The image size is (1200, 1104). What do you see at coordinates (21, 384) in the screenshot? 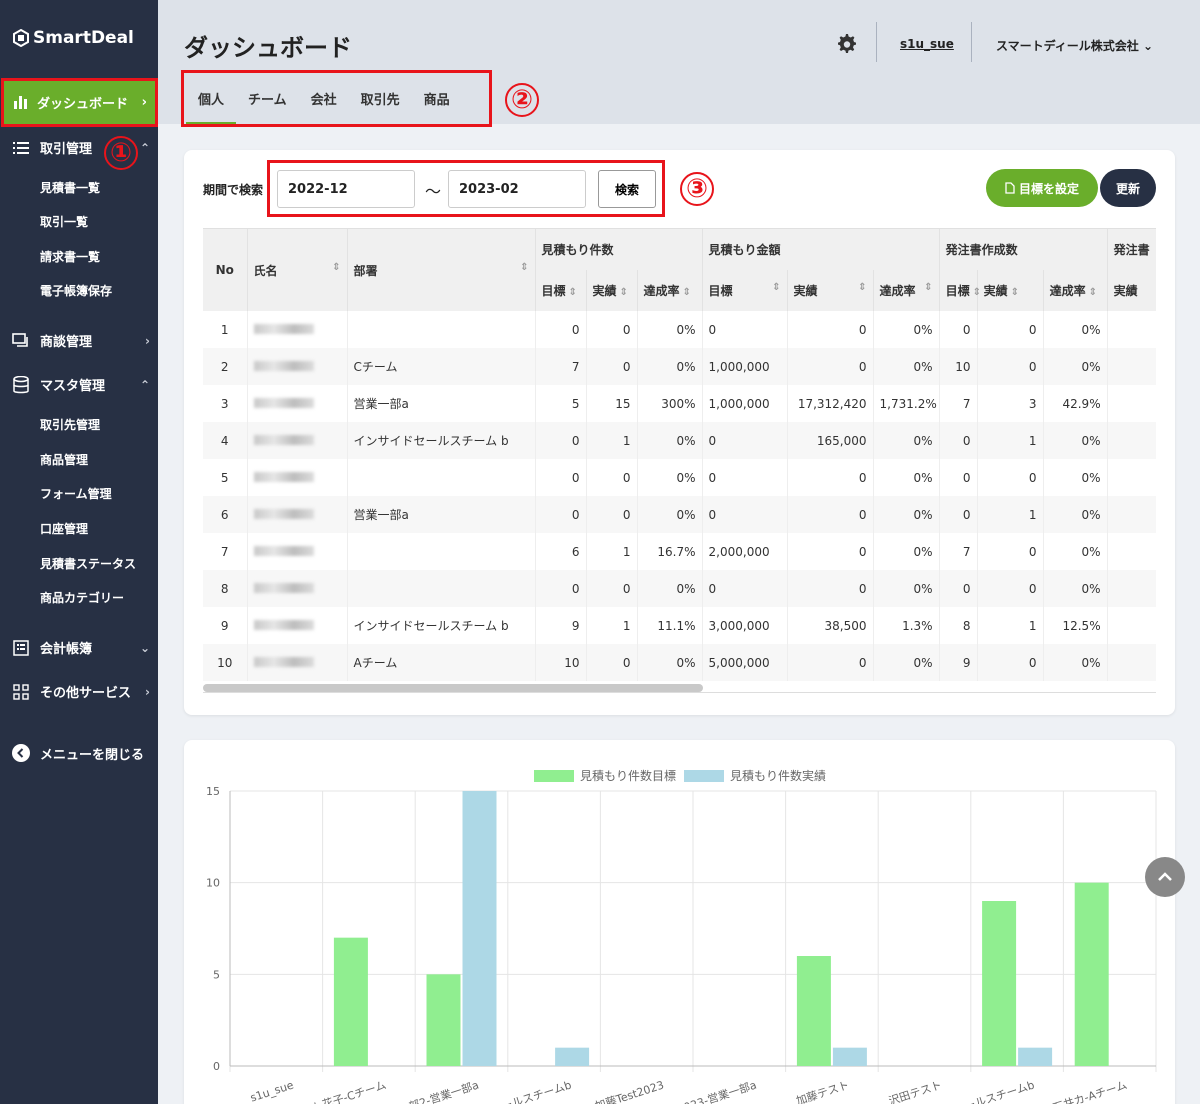
I see `database-icon` at bounding box center [21, 384].